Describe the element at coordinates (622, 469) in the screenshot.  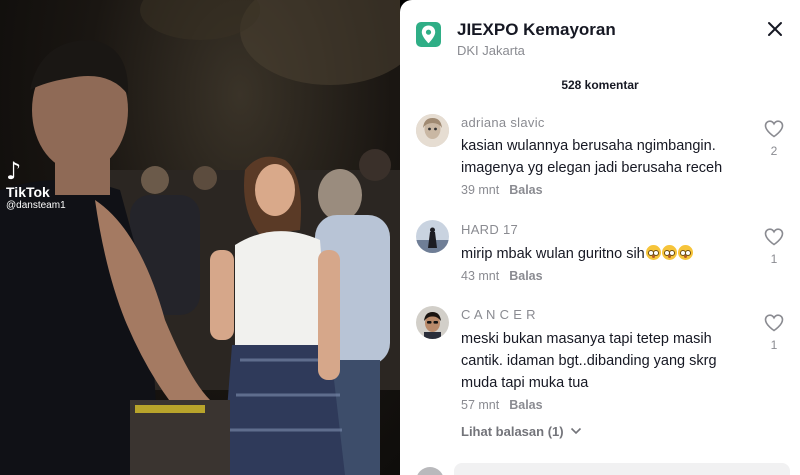
I see `comment-input` at that location.